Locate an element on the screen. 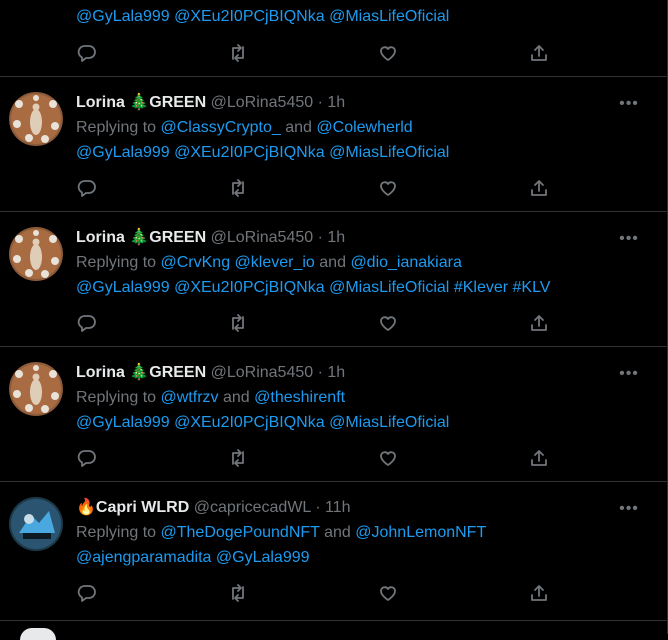 The width and height of the screenshot is (668, 640). hashtag: #Klever is located at coordinates (481, 287).